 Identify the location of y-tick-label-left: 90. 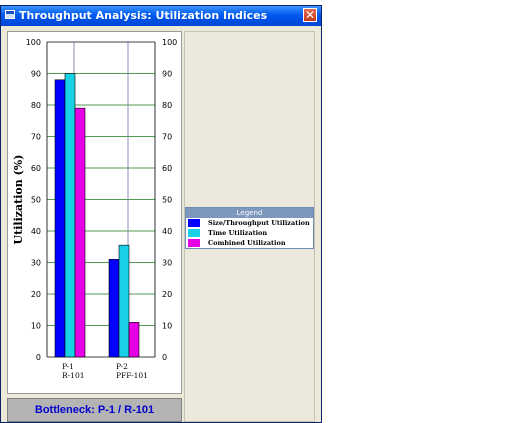
(36, 74).